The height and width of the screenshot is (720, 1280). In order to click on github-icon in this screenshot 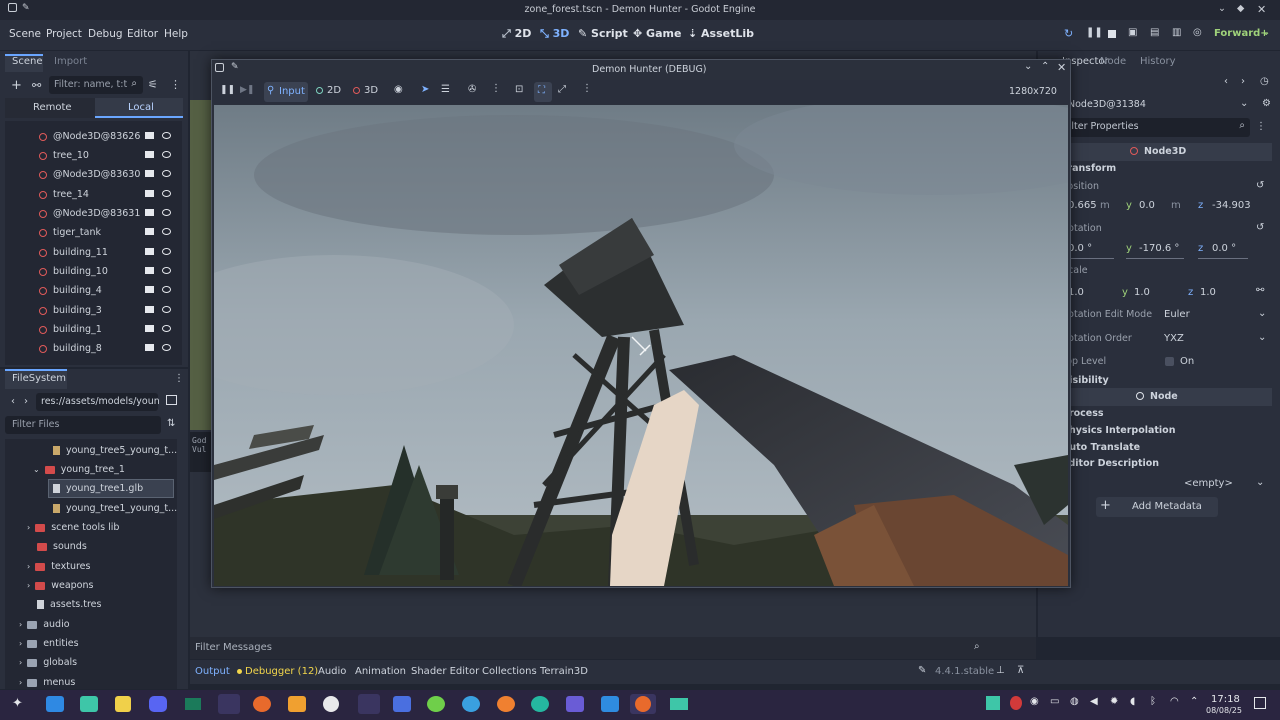, I will do `click(331, 704)`.